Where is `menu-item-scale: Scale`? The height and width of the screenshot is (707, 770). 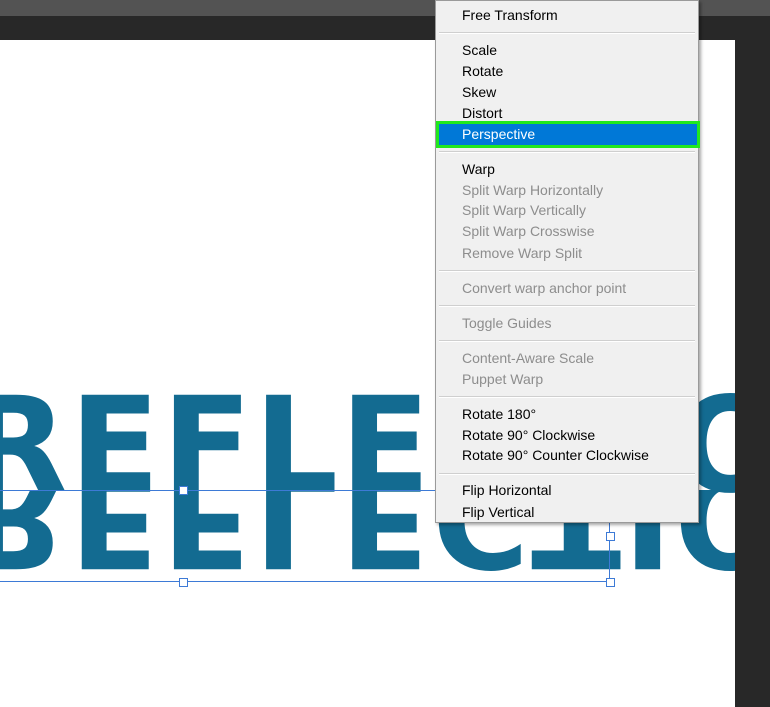
menu-item-scale: Scale is located at coordinates (567, 50).